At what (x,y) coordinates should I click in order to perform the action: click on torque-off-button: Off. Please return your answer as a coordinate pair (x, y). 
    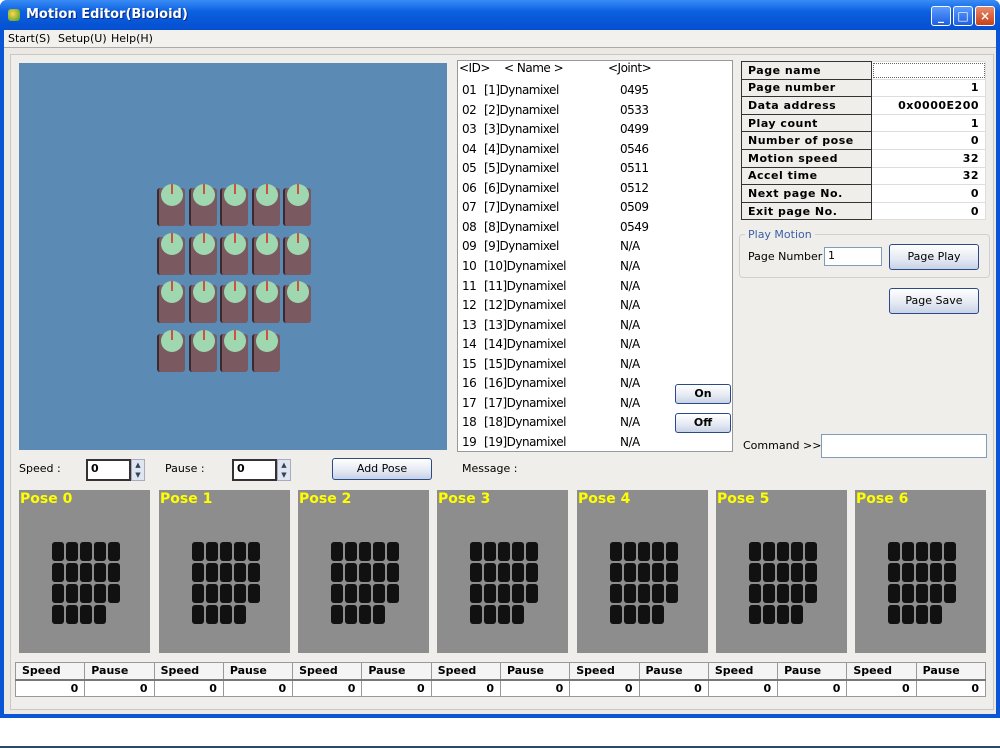
    Looking at the image, I should click on (703, 423).